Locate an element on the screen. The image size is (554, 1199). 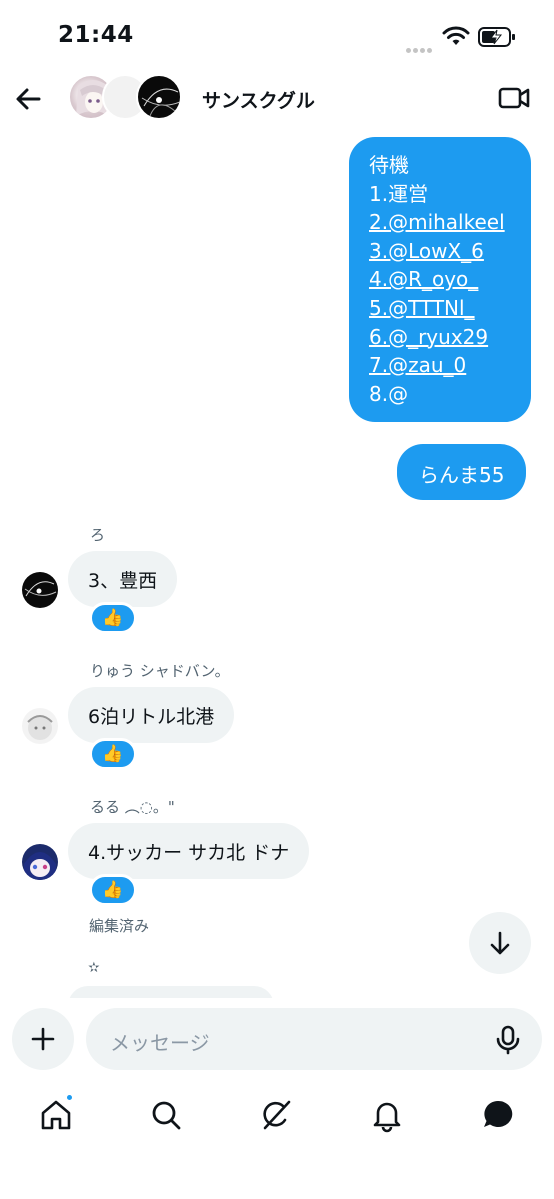
cellular-dots-icon is located at coordinates (421, 45).